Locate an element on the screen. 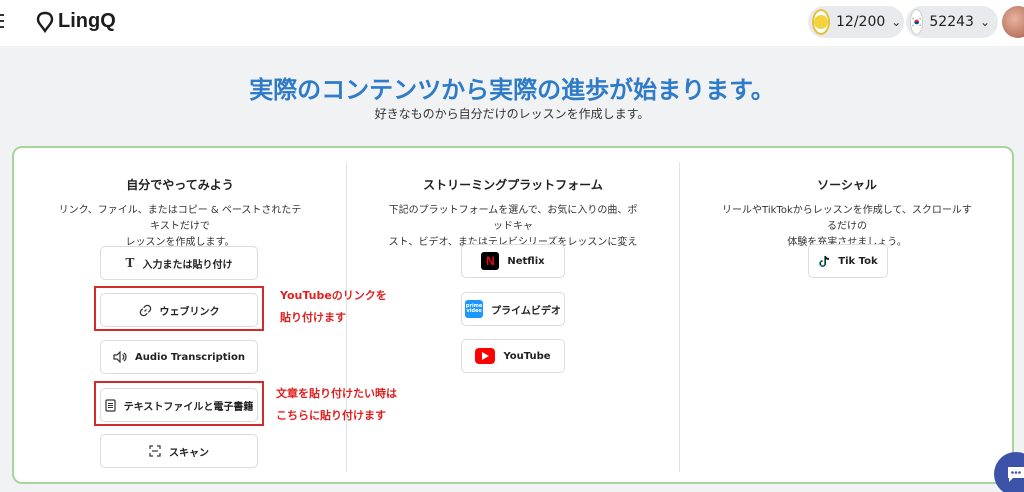 This screenshot has width=1024, height=492. column-title: ストリーミングプラットフォーム is located at coordinates (513, 185).